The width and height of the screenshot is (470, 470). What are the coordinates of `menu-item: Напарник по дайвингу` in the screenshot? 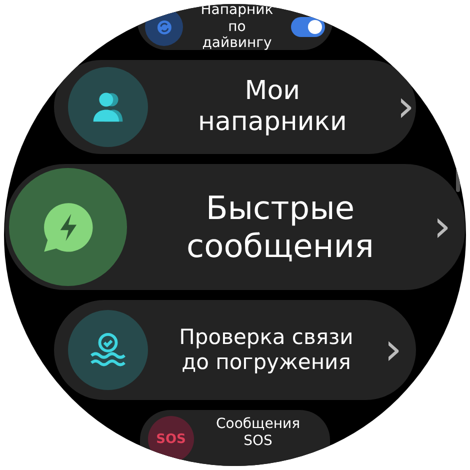 It's located at (235, 27).